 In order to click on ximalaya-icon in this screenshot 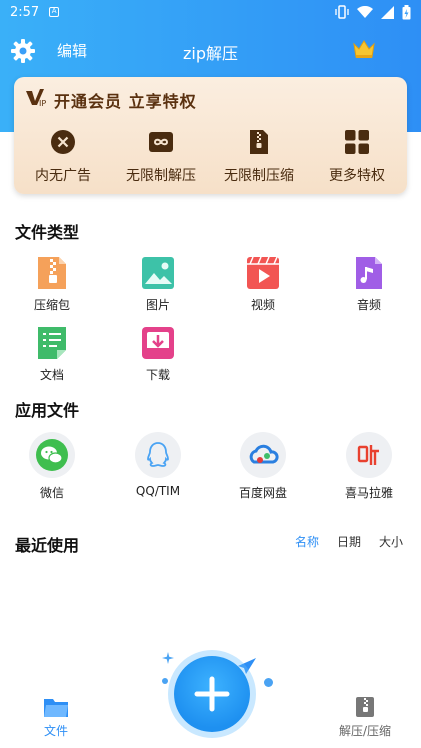, I will do `click(368, 455)`.